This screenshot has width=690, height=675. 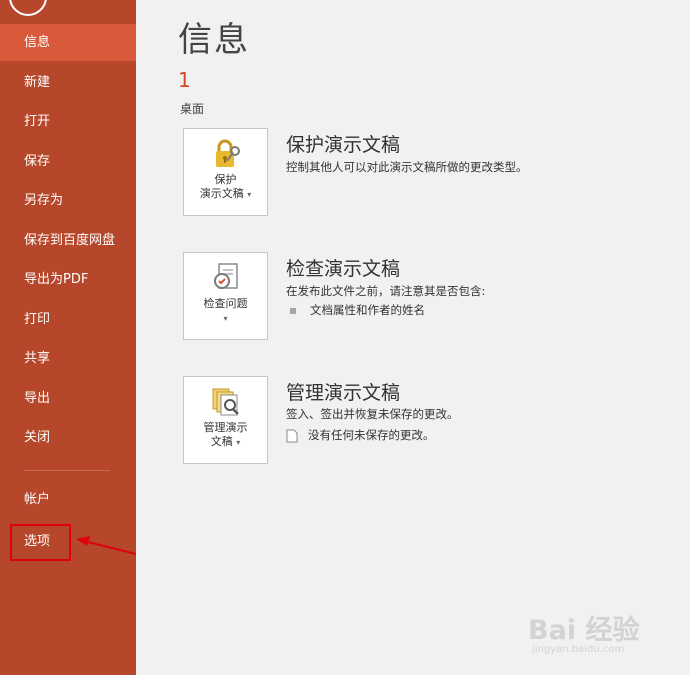 What do you see at coordinates (225, 296) in the screenshot?
I see `check-issues-button: 检查问题 ▾` at bounding box center [225, 296].